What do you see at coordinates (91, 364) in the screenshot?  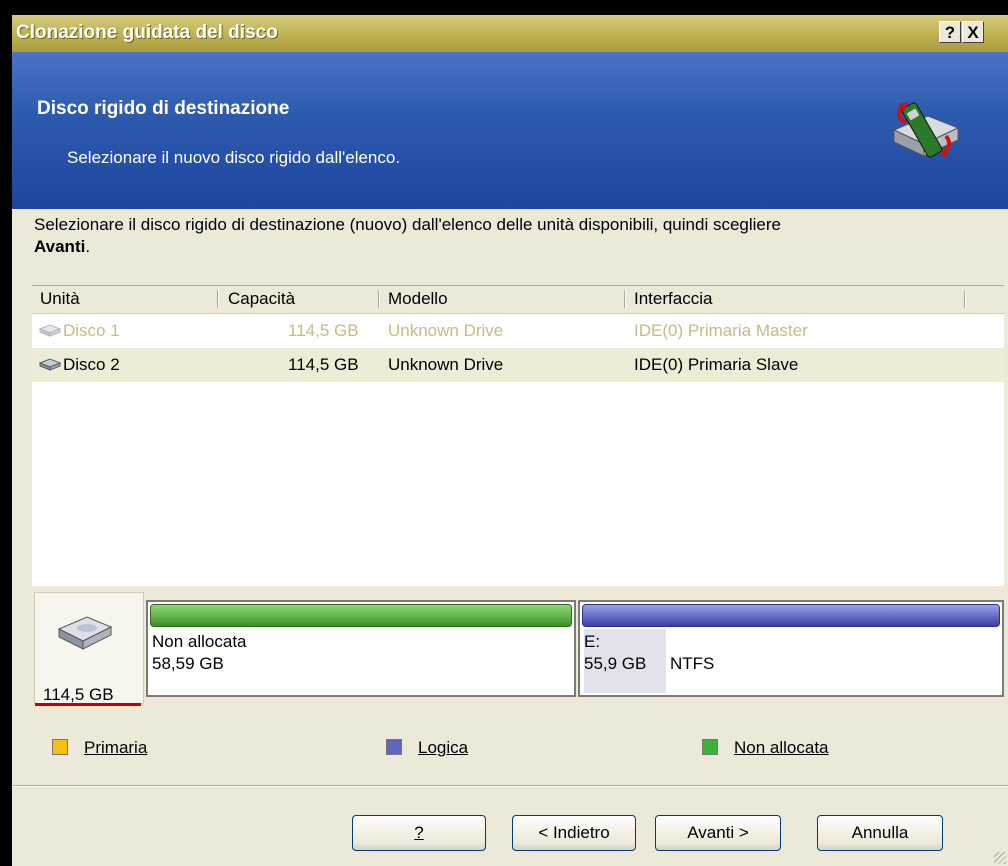 I see `cell-unit: Disco 2` at bounding box center [91, 364].